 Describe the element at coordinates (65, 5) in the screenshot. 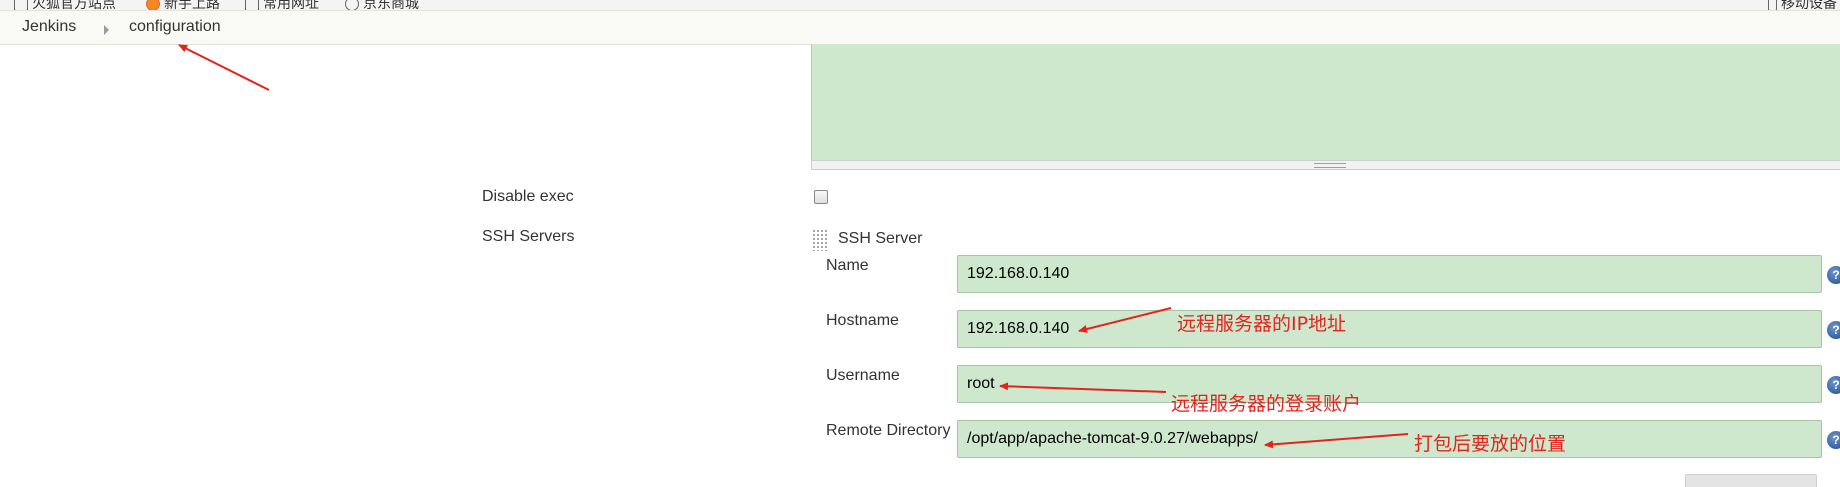

I see `bookmark-firefox-site: 火狐官方站点` at that location.